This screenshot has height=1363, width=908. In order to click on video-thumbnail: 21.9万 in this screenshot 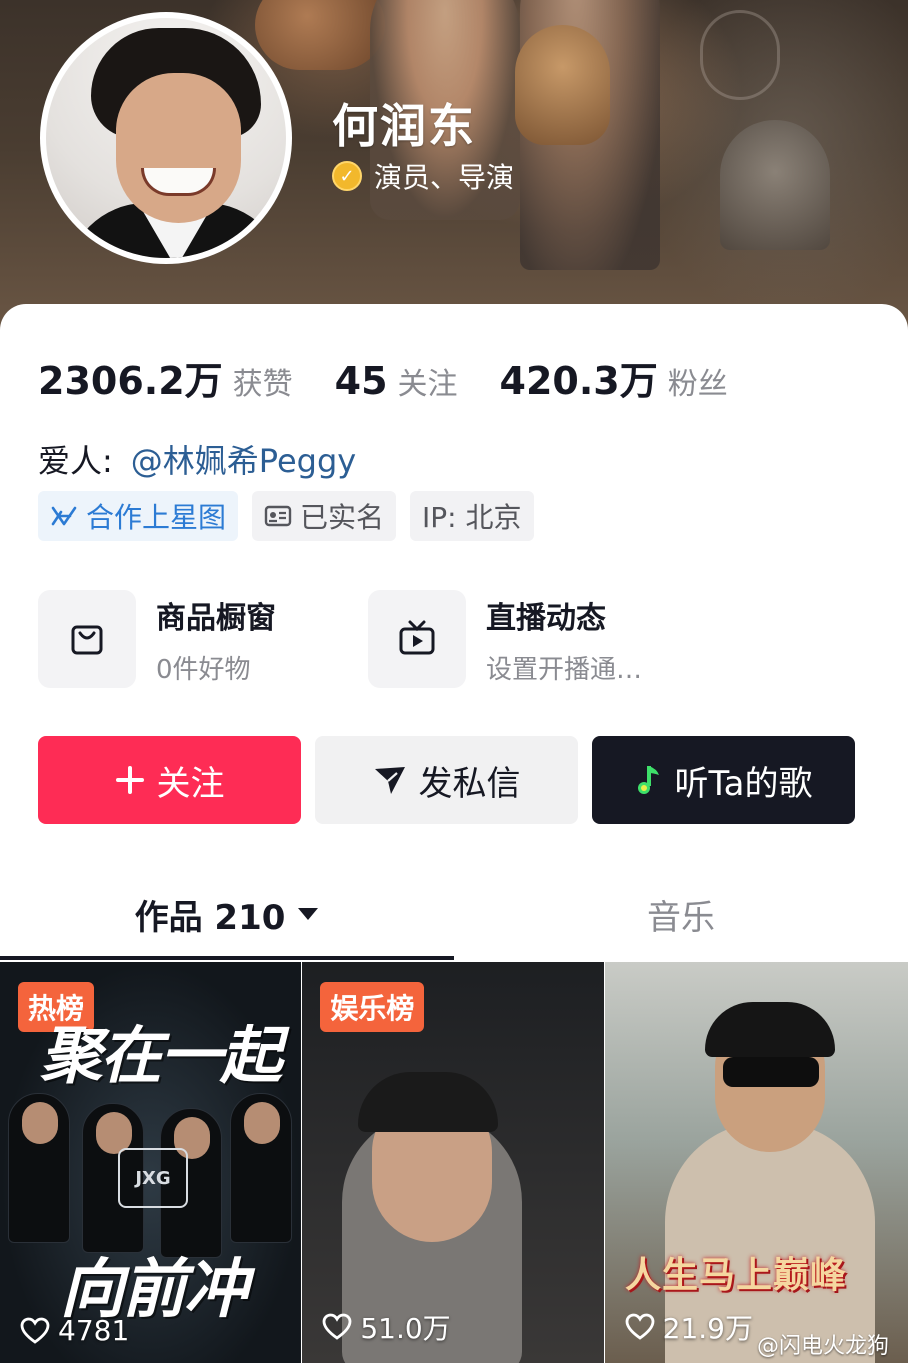, I will do `click(756, 1162)`.